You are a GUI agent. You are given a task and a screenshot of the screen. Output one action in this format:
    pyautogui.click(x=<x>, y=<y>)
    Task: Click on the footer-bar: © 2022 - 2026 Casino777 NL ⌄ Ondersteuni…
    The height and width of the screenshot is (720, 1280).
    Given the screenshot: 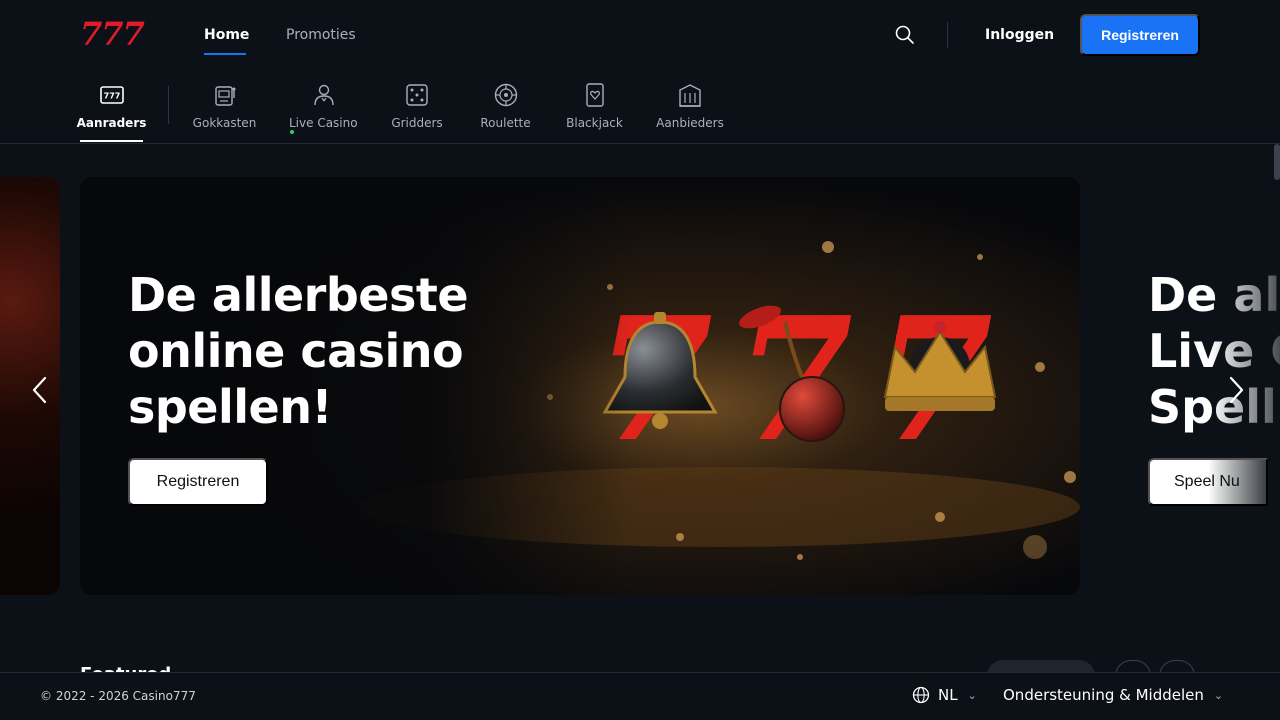 What is the action you would take?
    pyautogui.click(x=640, y=696)
    